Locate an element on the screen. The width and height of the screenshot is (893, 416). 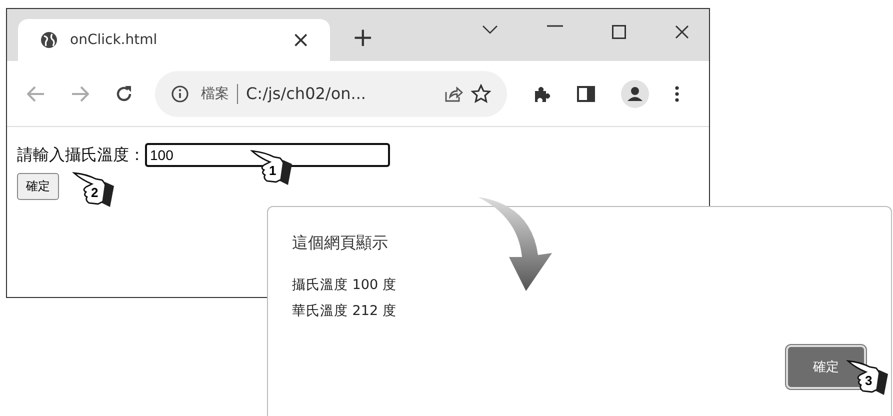
confirm-button: 確定 is located at coordinates (38, 186).